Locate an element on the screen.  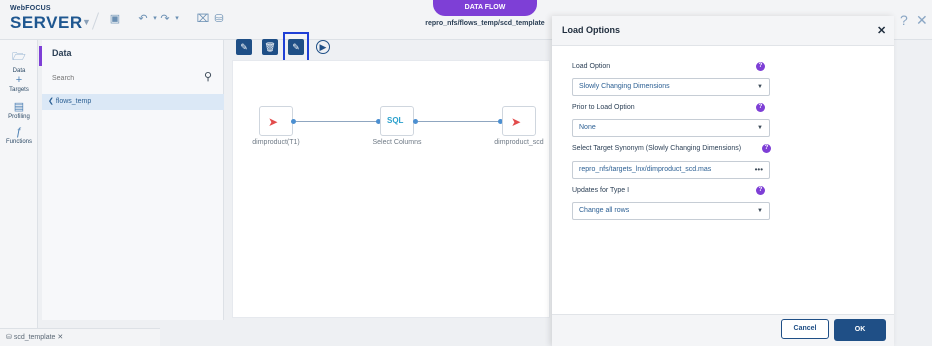
data-panel-title: Data is located at coordinates (62, 53).